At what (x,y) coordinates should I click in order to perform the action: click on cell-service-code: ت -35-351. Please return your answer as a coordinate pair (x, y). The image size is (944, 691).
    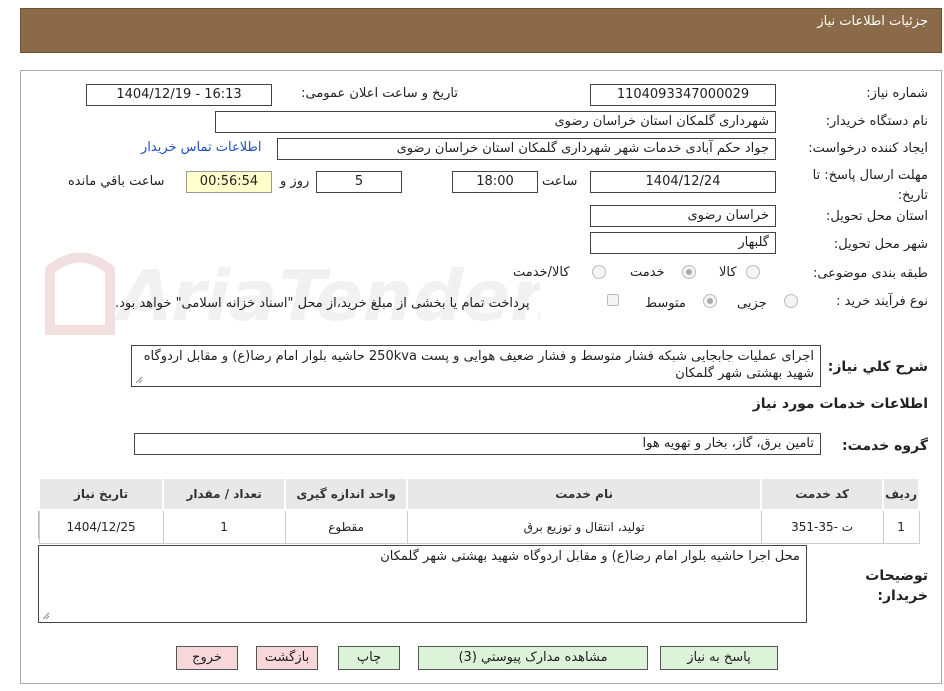
    Looking at the image, I should click on (822, 526).